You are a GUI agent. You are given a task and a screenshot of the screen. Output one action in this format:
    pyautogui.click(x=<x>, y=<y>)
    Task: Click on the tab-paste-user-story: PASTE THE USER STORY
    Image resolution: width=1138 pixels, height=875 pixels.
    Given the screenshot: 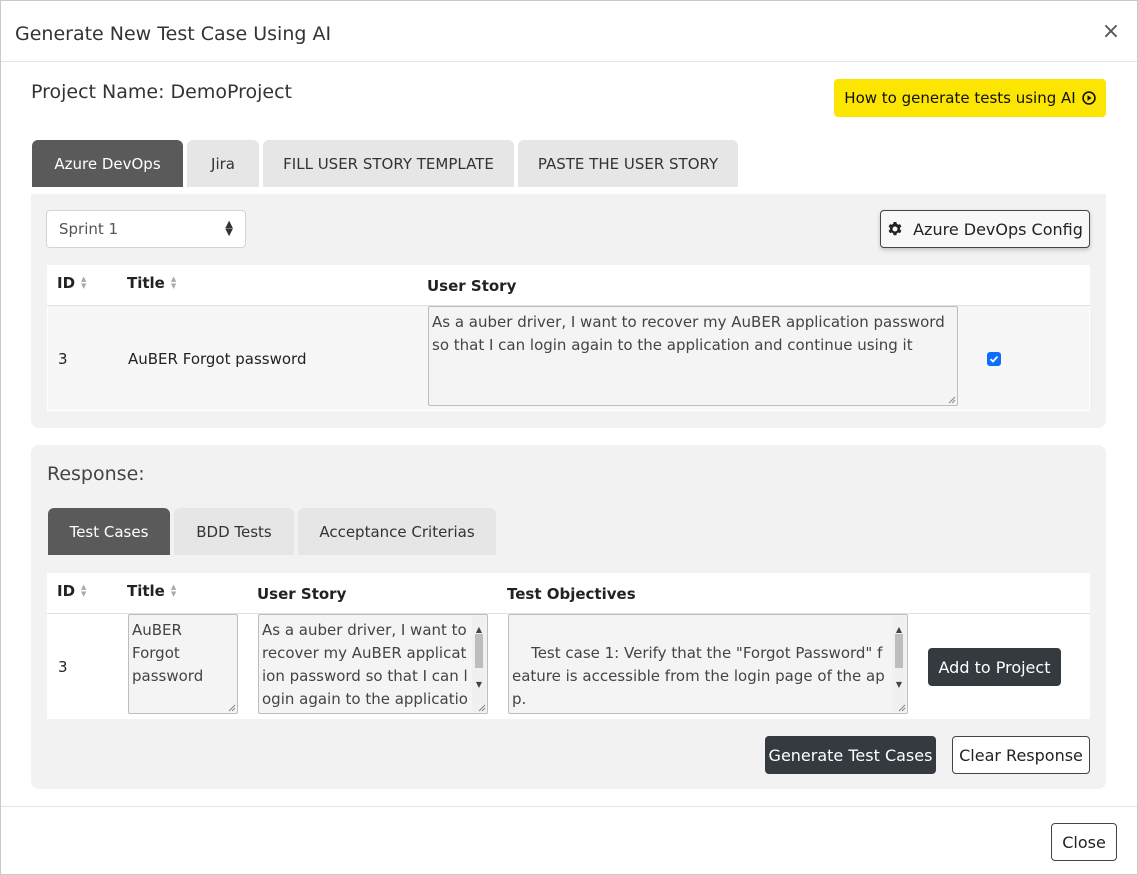 What is the action you would take?
    pyautogui.click(x=628, y=163)
    